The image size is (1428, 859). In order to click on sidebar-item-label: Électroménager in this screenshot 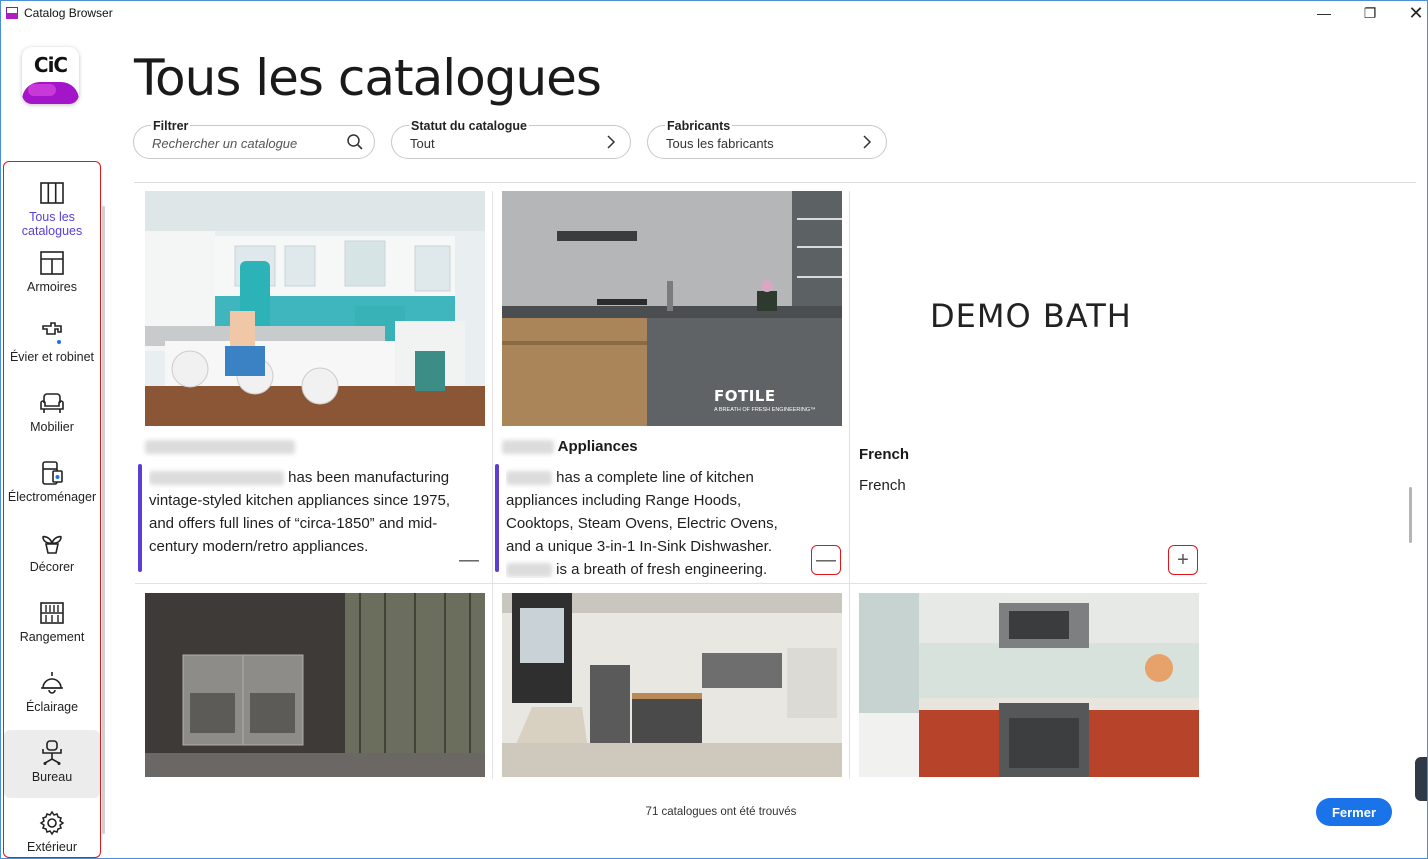, I will do `click(52, 497)`.